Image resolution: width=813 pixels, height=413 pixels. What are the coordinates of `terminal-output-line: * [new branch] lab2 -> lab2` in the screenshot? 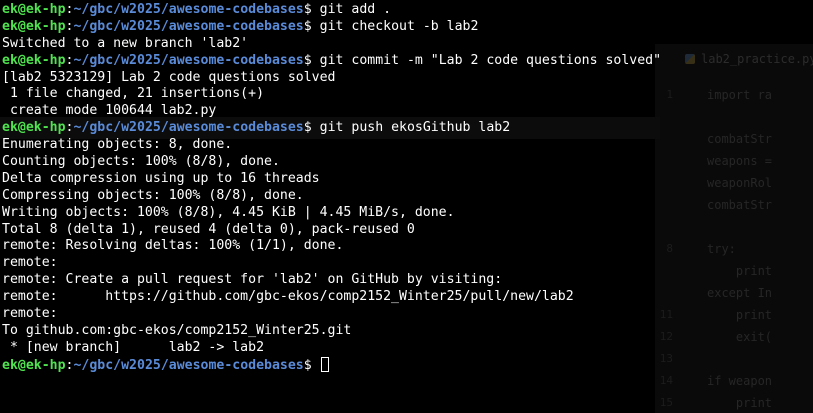 It's located at (133, 347).